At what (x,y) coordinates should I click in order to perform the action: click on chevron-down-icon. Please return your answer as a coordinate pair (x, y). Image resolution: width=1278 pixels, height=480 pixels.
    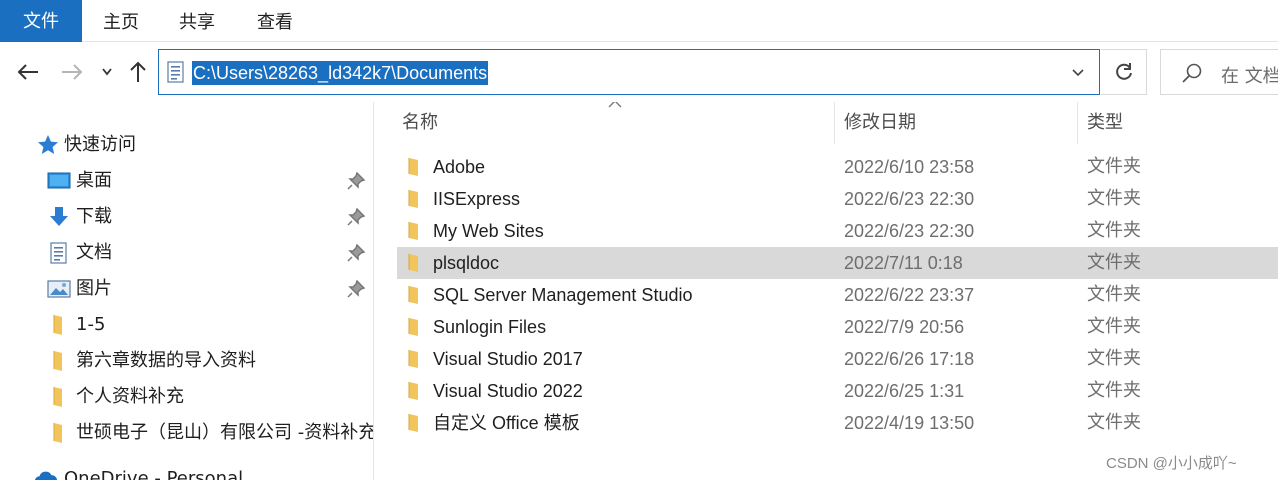
    Looking at the image, I should click on (1078, 73).